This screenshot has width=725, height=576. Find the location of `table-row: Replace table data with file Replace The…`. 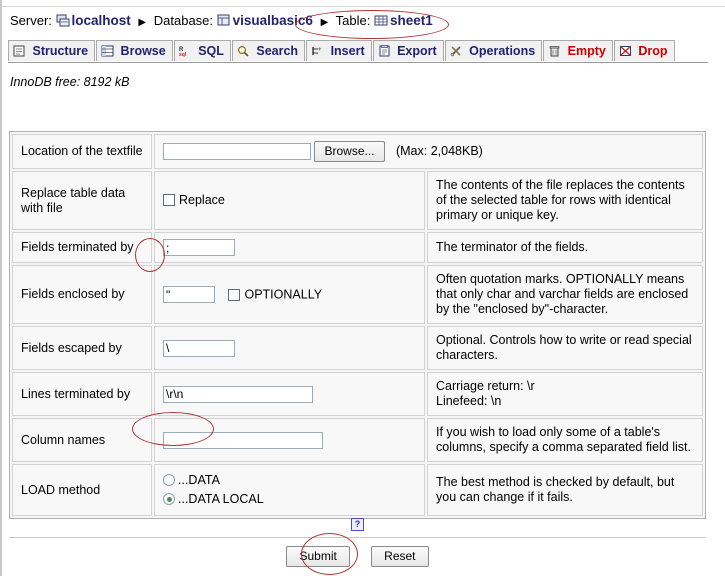

table-row: Replace table data with file Replace The… is located at coordinates (357, 200).